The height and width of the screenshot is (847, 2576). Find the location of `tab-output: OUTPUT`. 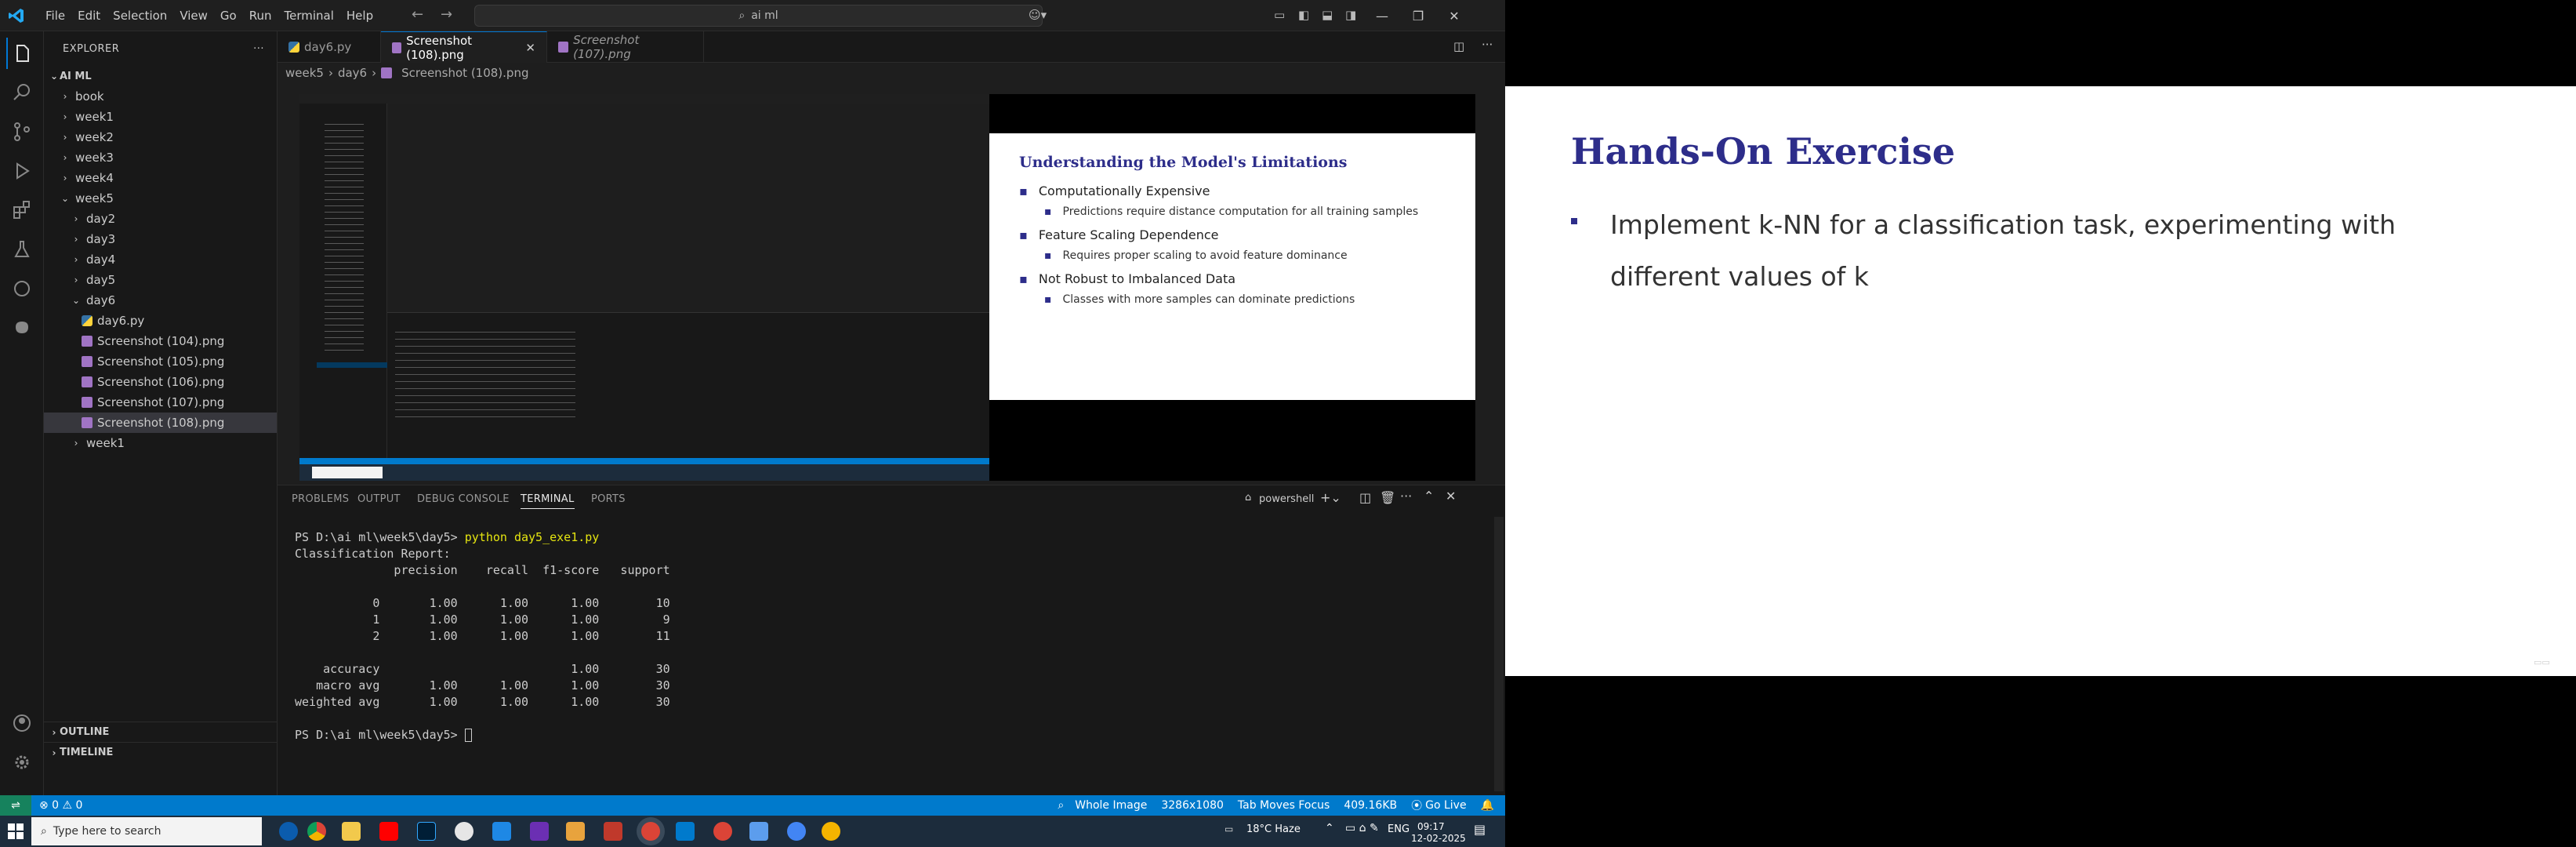

tab-output: OUTPUT is located at coordinates (379, 499).